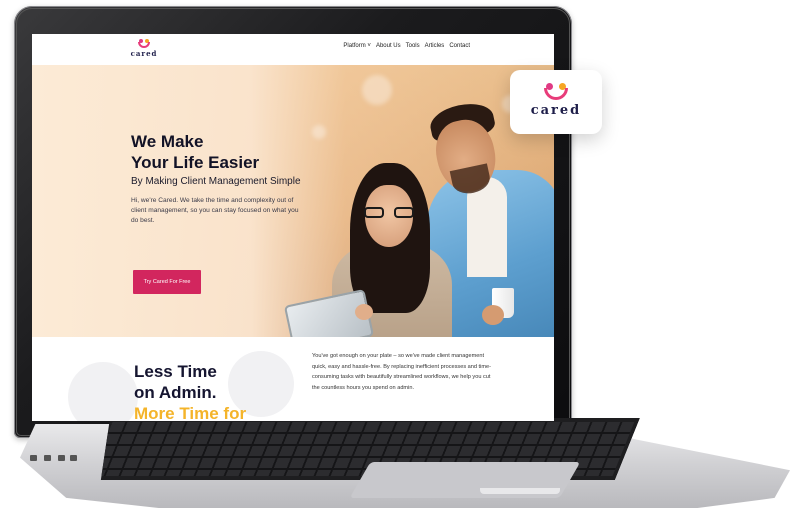 This screenshot has width=793, height=517. I want to click on section-title-accent: More Time for, so click(190, 412).